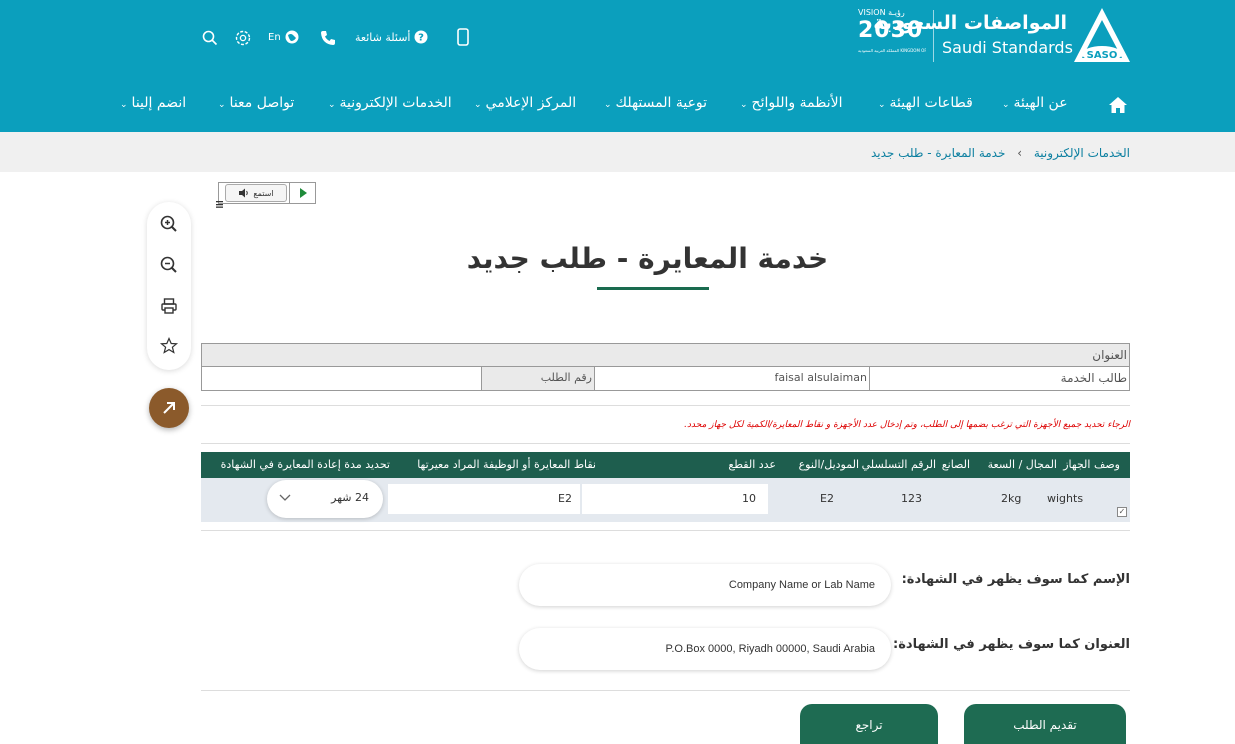 The height and width of the screenshot is (744, 1235). I want to click on requester-value: faisal alsulaiman, so click(820, 377).